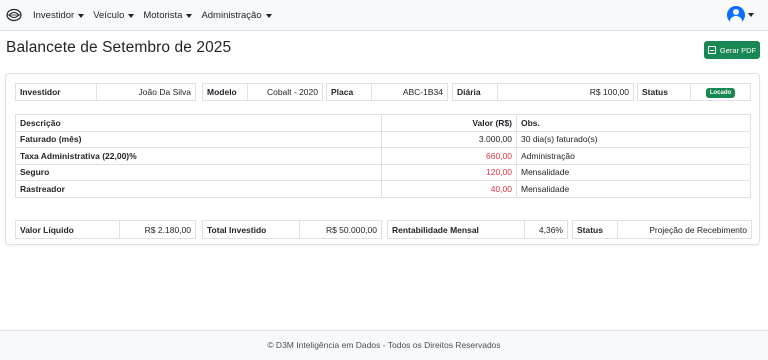 The height and width of the screenshot is (360, 768). Describe the element at coordinates (67, 229) in the screenshot. I see `net-value-label: Valor Líquido` at that location.